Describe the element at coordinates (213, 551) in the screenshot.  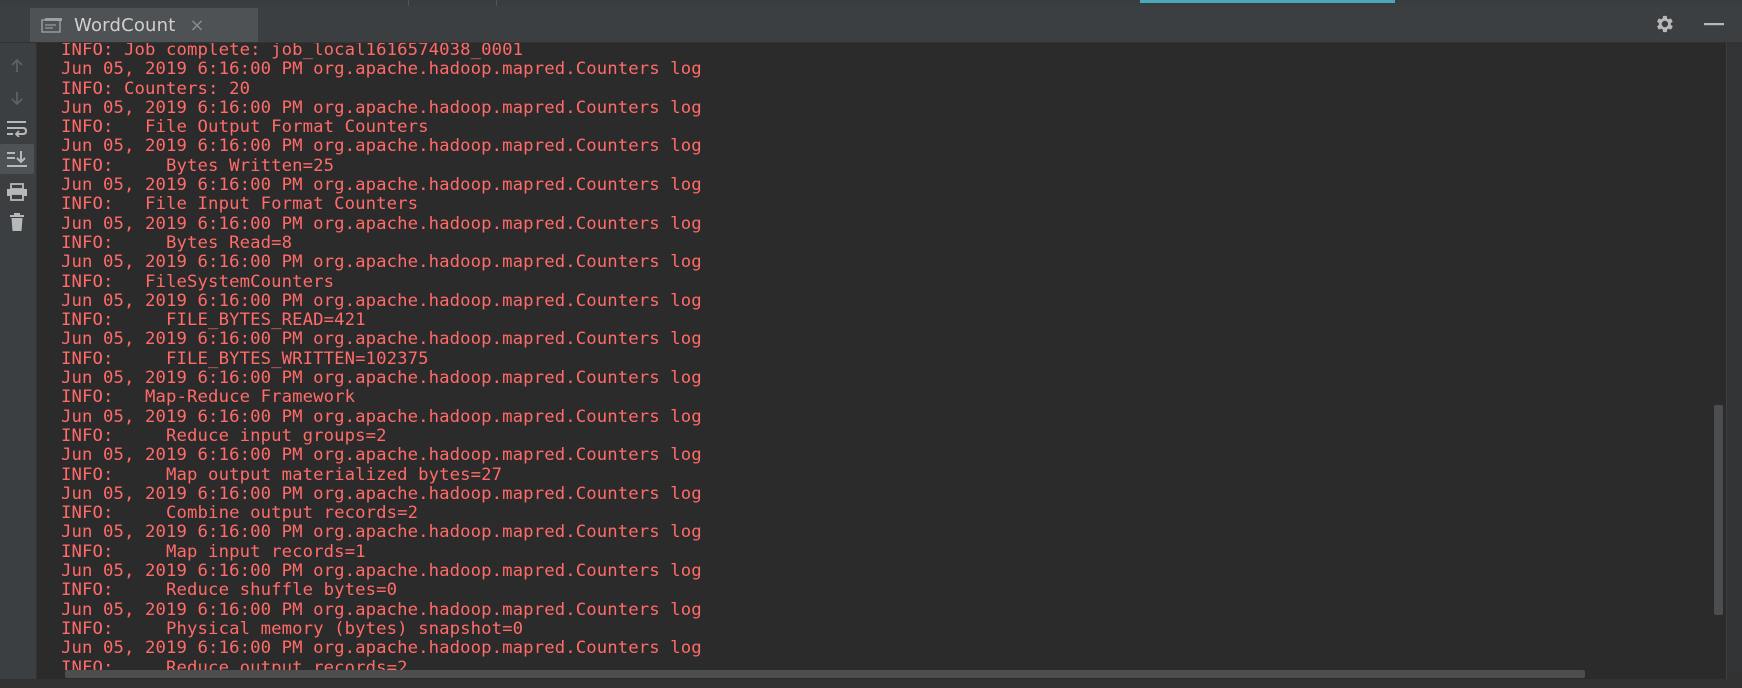
I see `log-line: INFO: Map input records=1` at that location.